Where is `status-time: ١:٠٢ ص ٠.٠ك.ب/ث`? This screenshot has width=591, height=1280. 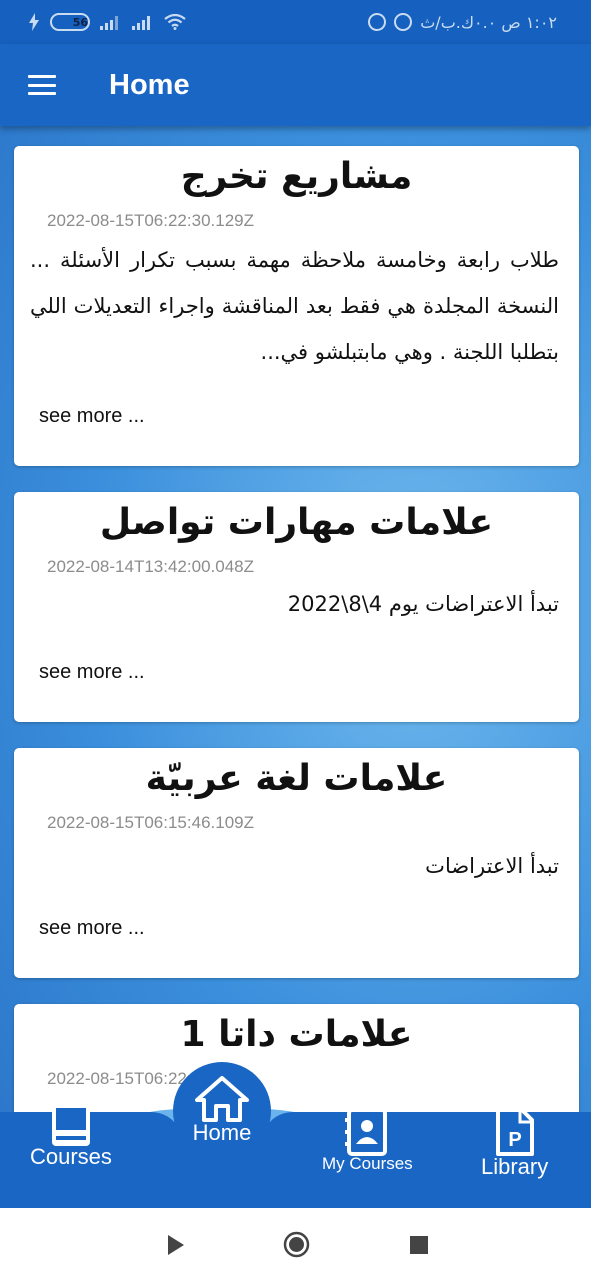 status-time: ١:٠٢ ص ٠.٠ك.ب/ث is located at coordinates (488, 22).